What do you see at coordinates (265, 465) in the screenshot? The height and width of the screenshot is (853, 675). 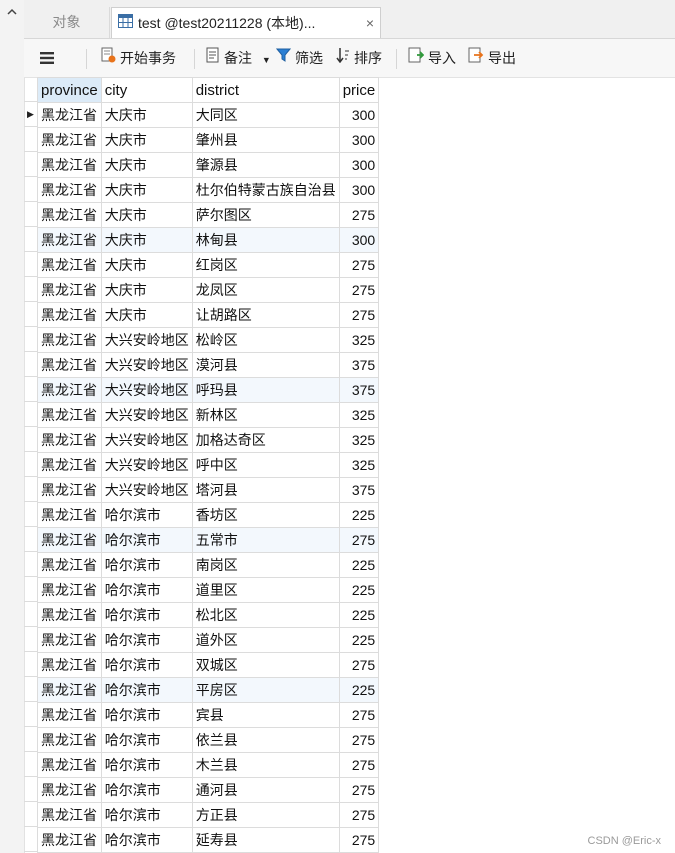 I see `cell-district: 呼中区` at bounding box center [265, 465].